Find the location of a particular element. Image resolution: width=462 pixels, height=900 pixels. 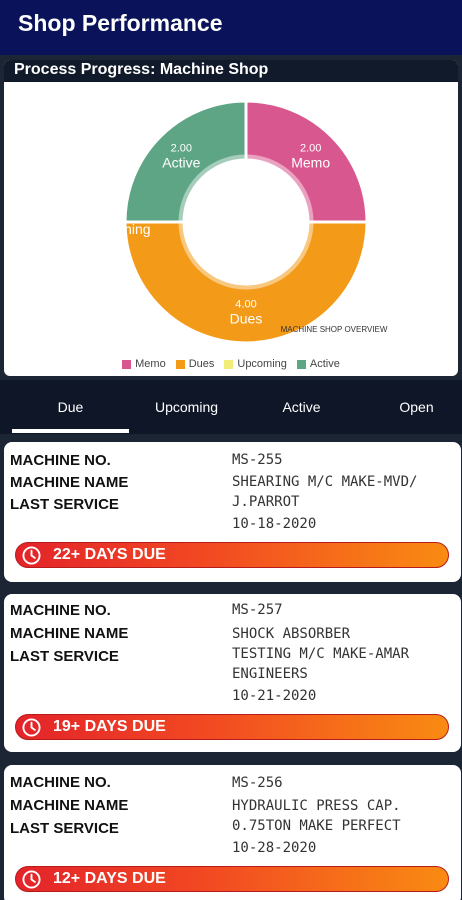

tab-due: Due is located at coordinates (70, 407).